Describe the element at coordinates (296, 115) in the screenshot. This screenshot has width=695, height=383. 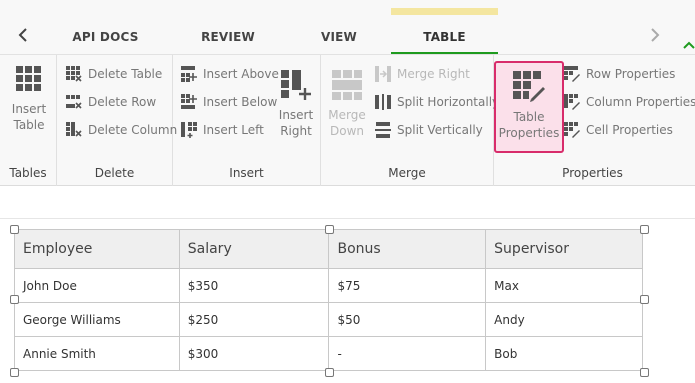
I see `insert-right-label-1: Insert` at that location.